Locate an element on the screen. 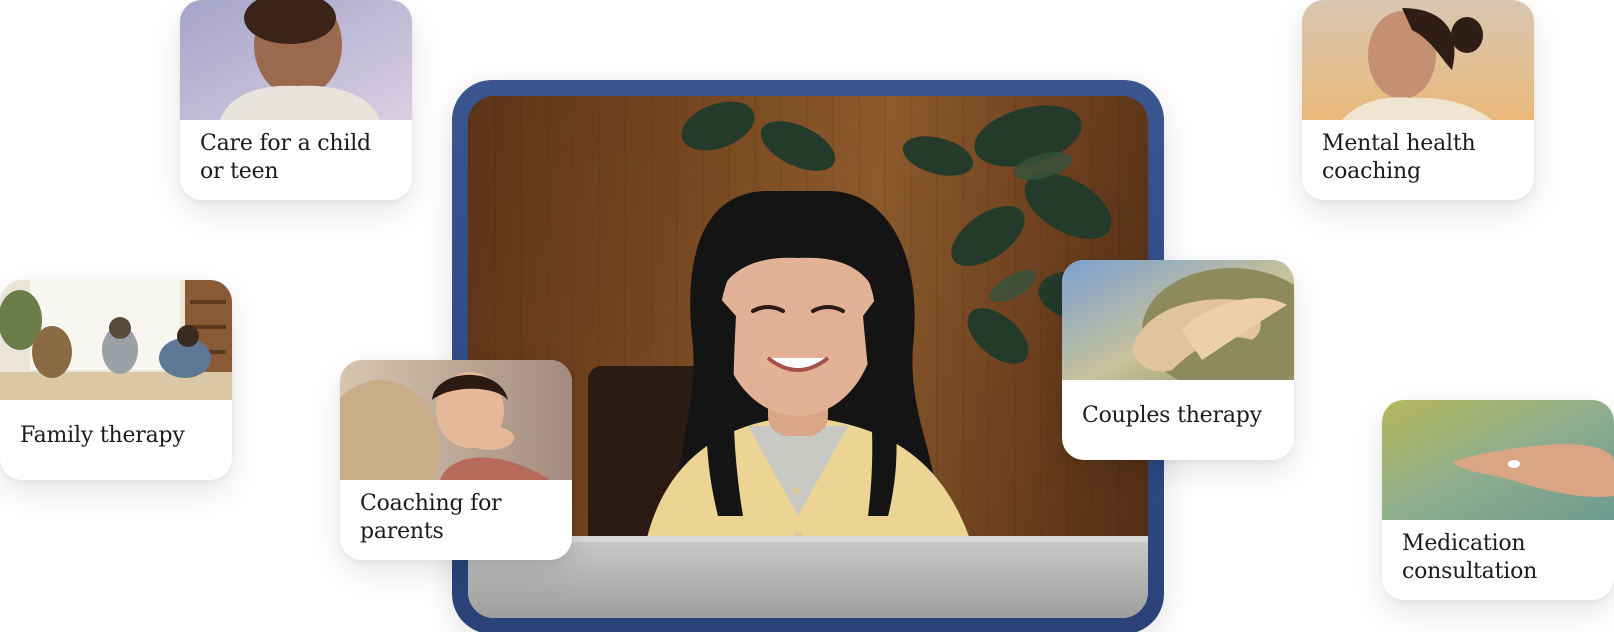  hand-with-pill-image is located at coordinates (1498, 460).